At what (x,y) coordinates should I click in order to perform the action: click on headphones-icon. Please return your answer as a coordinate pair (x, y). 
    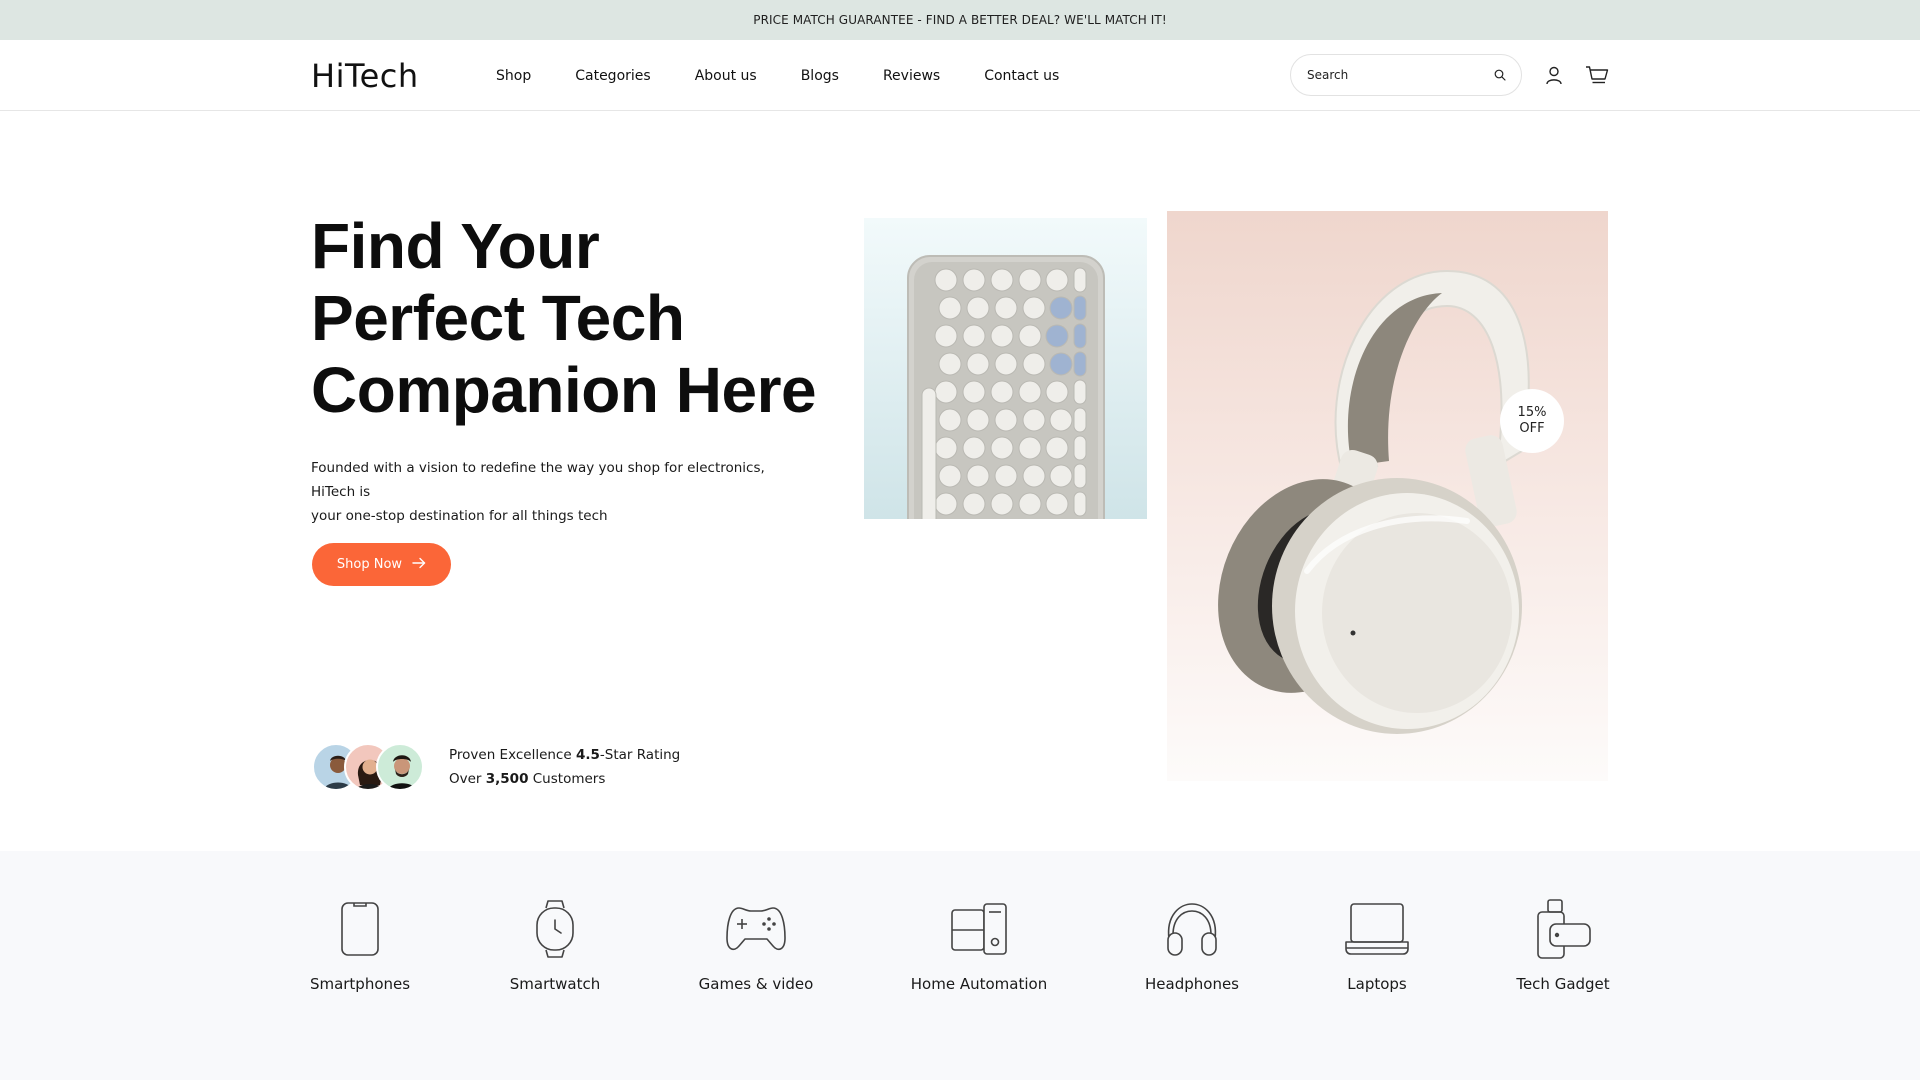
    Looking at the image, I should click on (1192, 929).